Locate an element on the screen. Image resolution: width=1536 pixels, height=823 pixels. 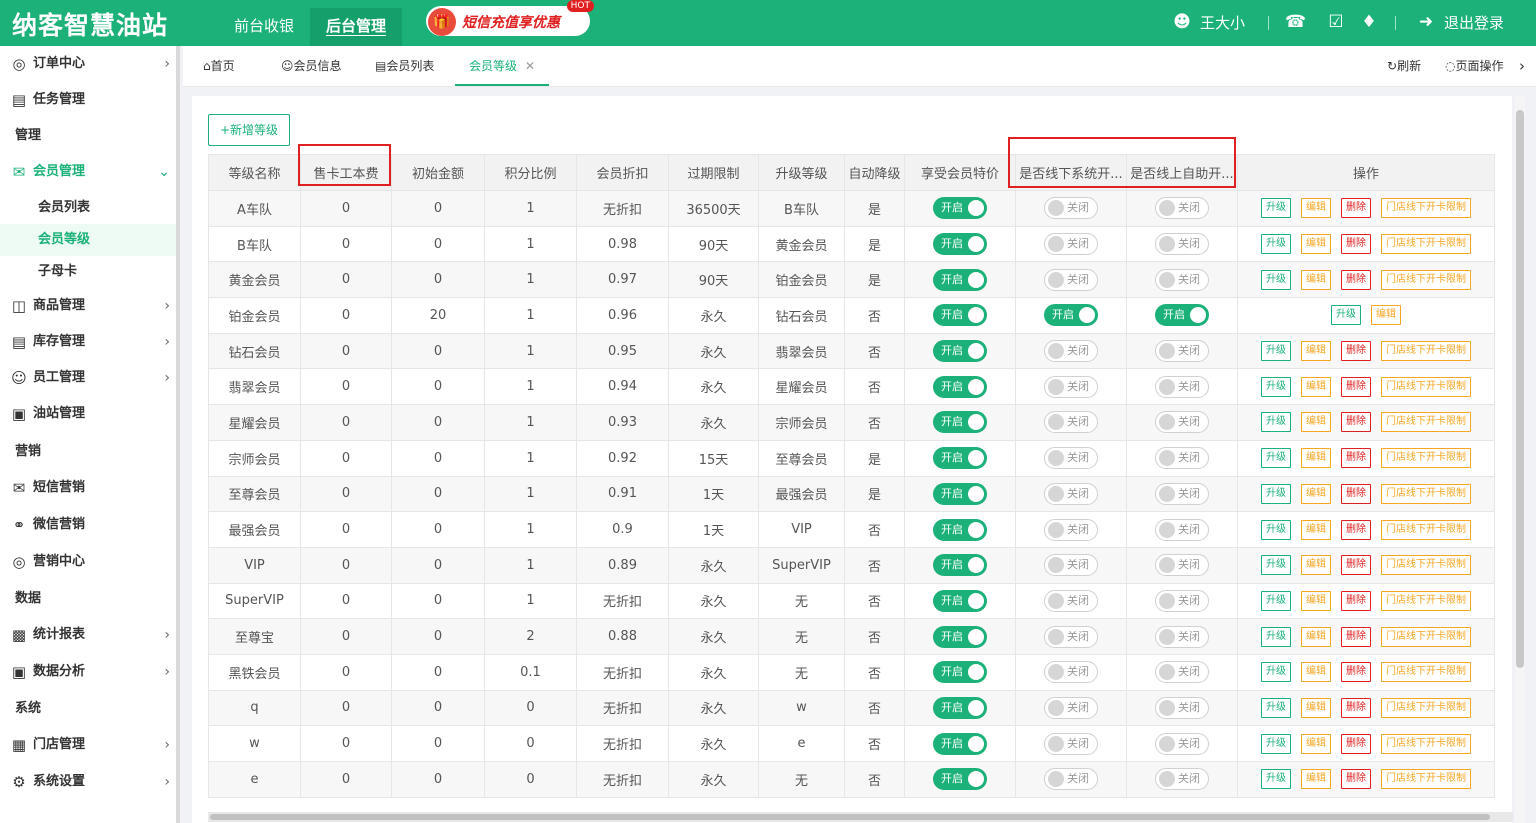
horizontal-scrollbar-thumb is located at coordinates (850, 817).